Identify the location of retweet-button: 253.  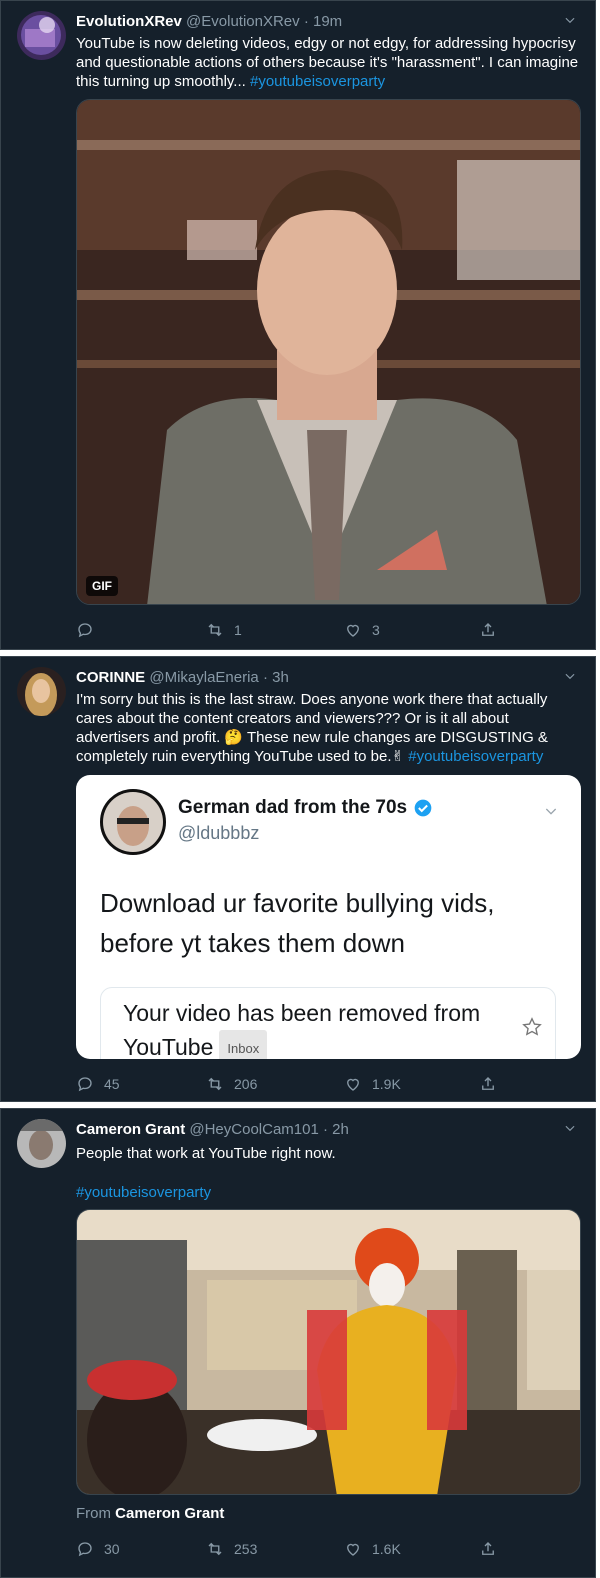
(231, 1549).